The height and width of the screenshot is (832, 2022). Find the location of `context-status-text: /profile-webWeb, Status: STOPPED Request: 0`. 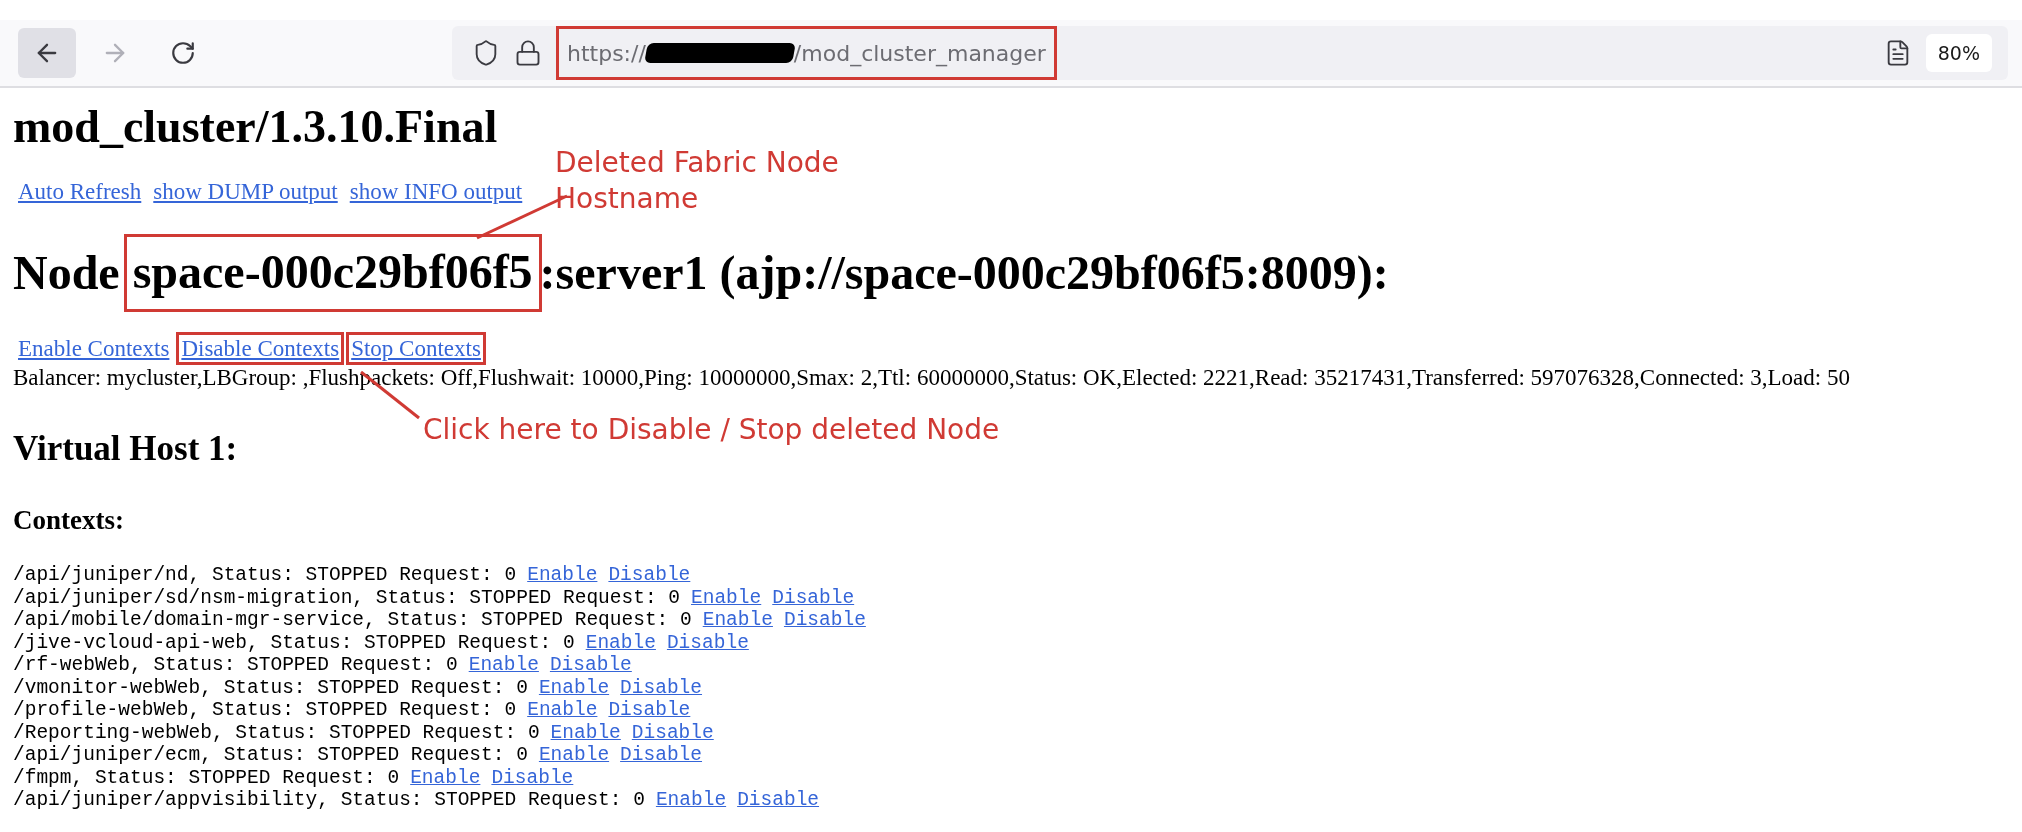

context-status-text: /profile-webWeb, Status: STOPPED Request: 0 is located at coordinates (265, 710).